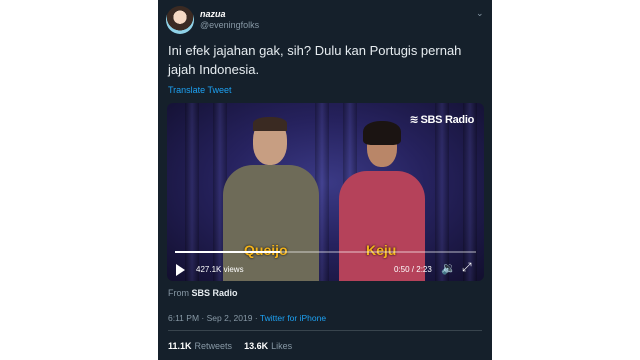 Image resolution: width=640 pixels, height=360 pixels. Describe the element at coordinates (180, 346) in the screenshot. I see `retweets-count: 11.1K` at that location.